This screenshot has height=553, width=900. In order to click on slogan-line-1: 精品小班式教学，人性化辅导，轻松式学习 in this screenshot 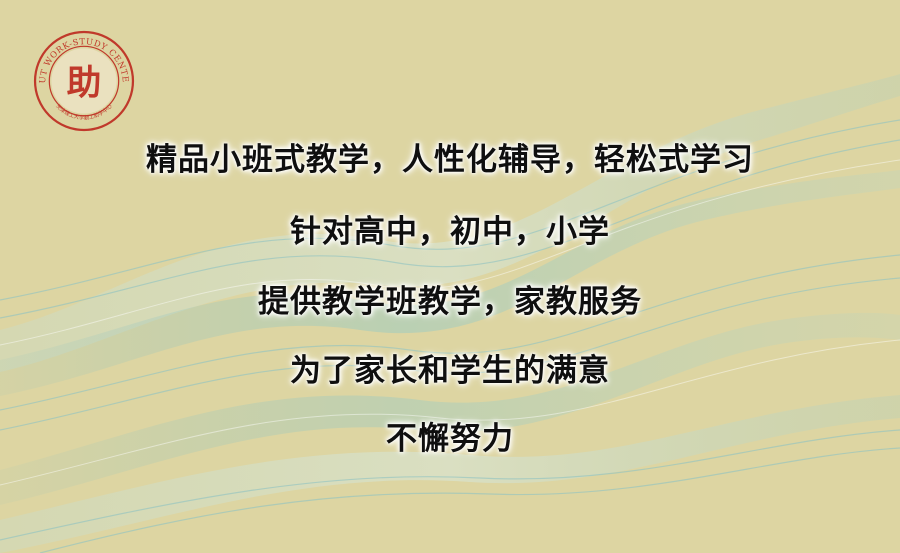, I will do `click(450, 160)`.